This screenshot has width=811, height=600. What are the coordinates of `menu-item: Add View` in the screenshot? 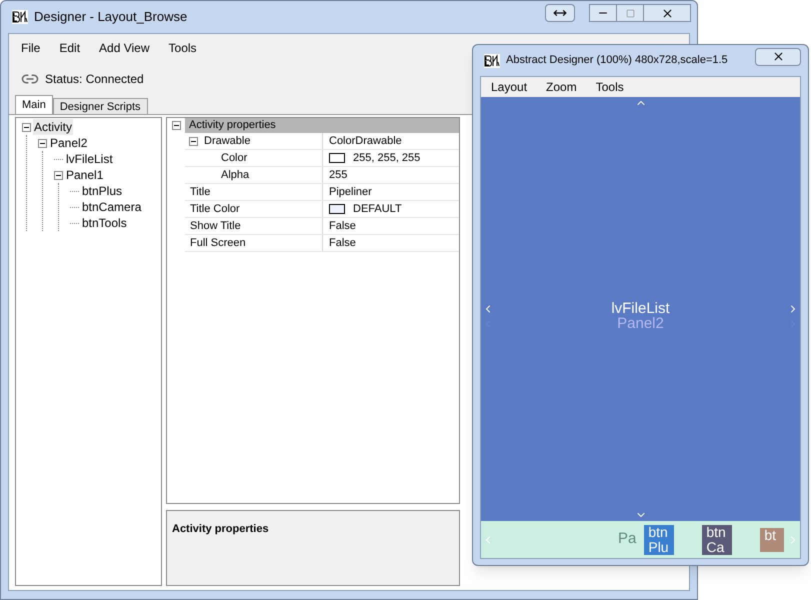 It's located at (124, 48).